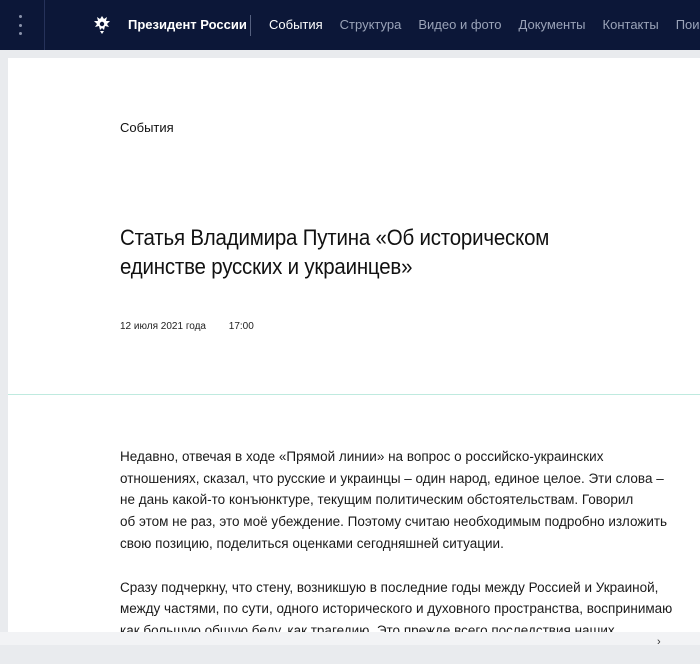 The width and height of the screenshot is (700, 664). I want to click on nav-item-search: Поиск, so click(688, 24).